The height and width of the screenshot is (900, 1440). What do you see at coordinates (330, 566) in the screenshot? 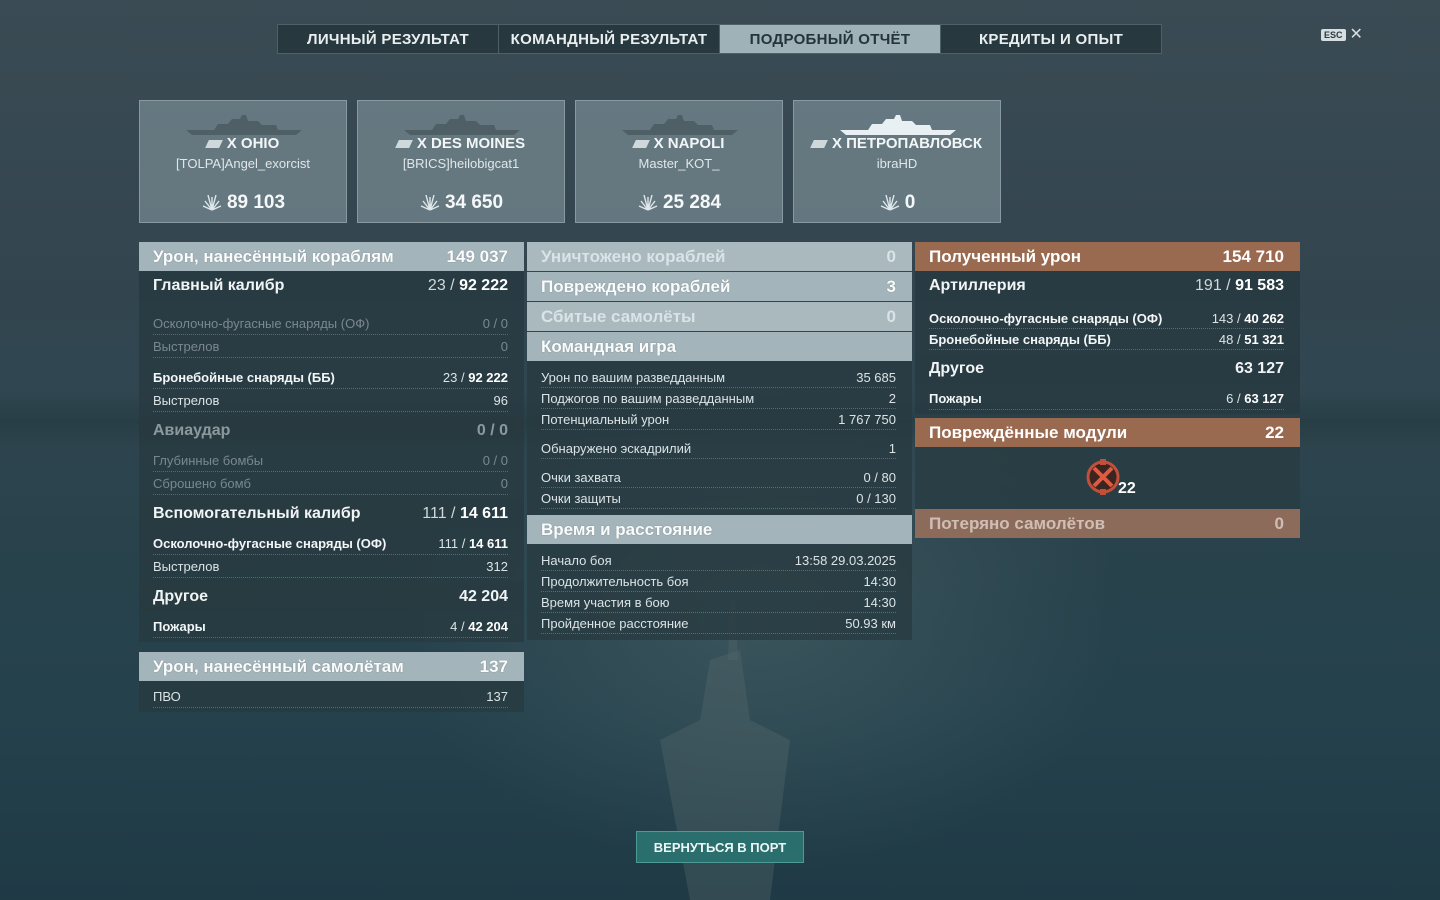
I see `stat-row: Выстрелов 312` at bounding box center [330, 566].